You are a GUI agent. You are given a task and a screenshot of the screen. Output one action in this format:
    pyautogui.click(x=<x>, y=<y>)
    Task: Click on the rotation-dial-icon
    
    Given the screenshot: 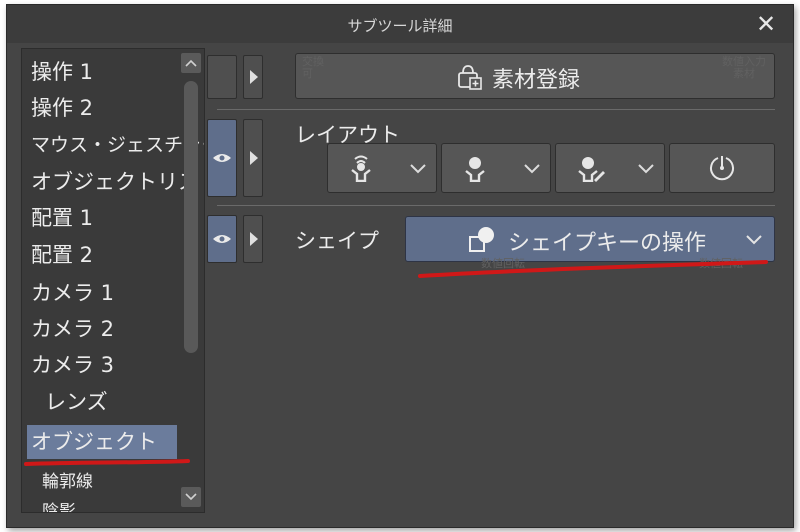 What is the action you would take?
    pyautogui.click(x=722, y=168)
    